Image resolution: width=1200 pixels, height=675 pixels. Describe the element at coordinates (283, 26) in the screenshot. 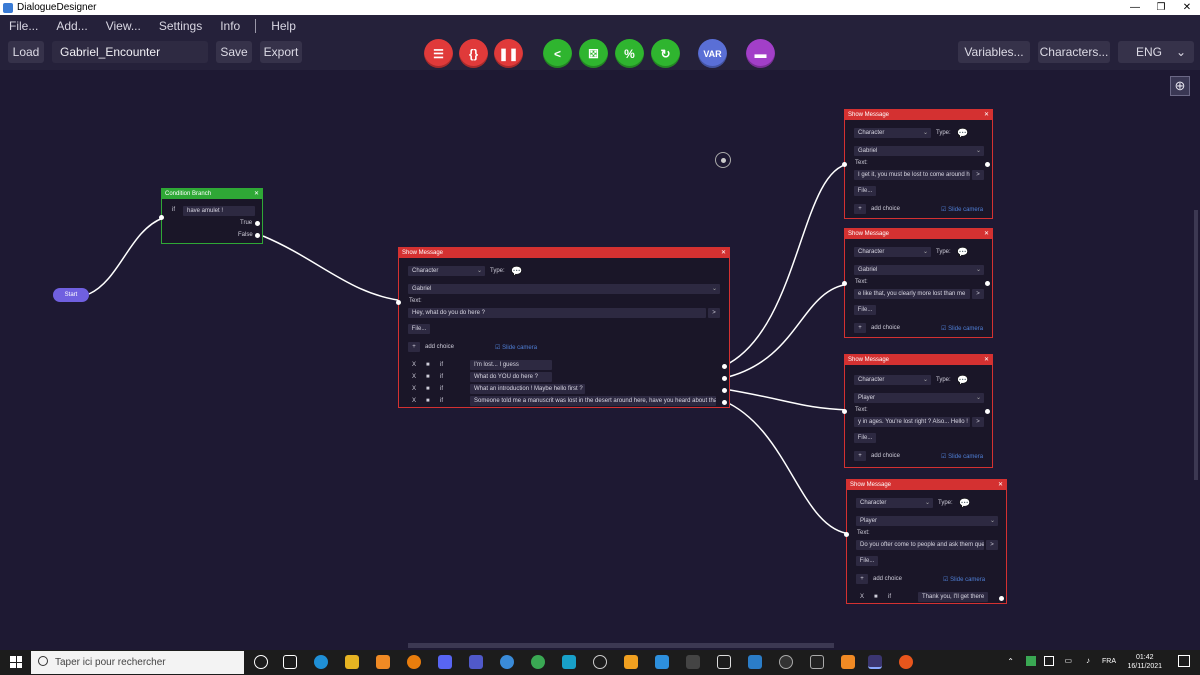

I see `menu-help: Help` at that location.